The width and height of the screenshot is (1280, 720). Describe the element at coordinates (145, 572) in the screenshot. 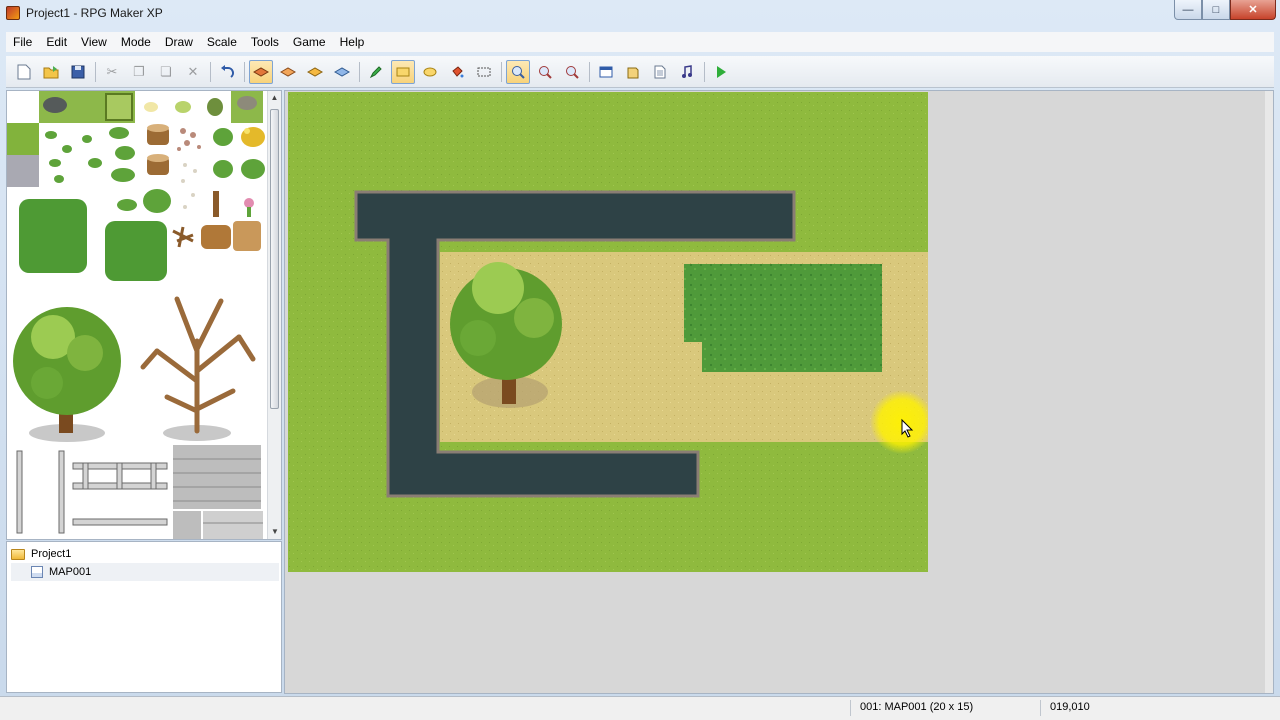

I see `tree-map-node: MAP001` at that location.